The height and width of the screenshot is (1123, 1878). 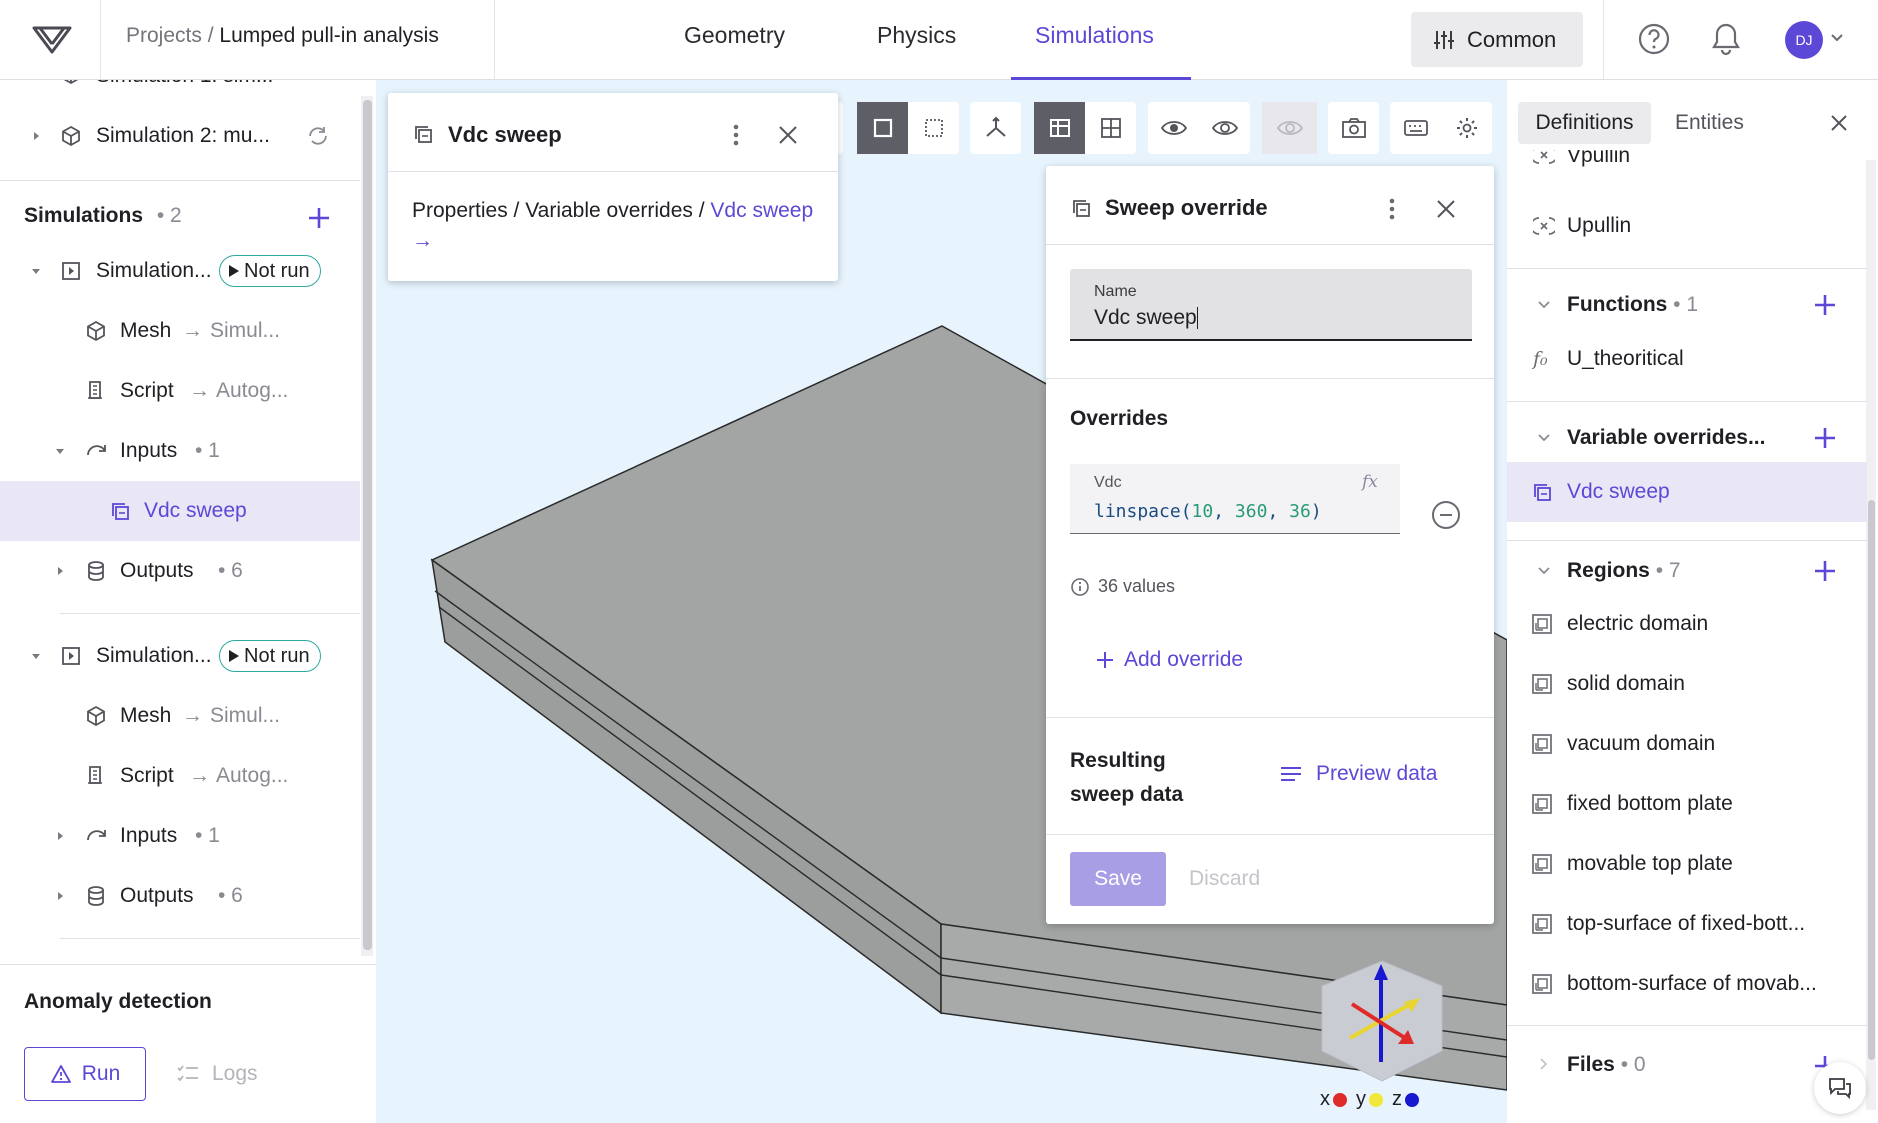 I want to click on region-item: vacuum domain, so click(x=1687, y=744).